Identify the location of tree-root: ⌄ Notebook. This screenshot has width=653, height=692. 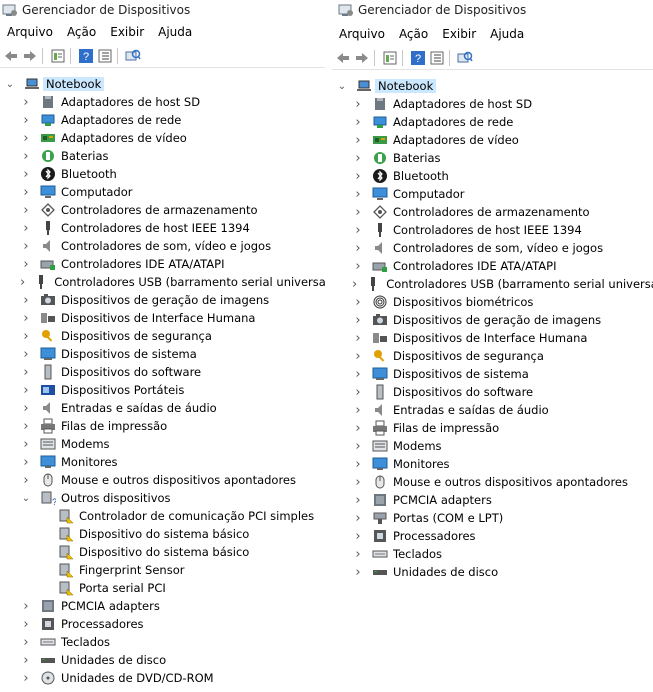
(162, 84).